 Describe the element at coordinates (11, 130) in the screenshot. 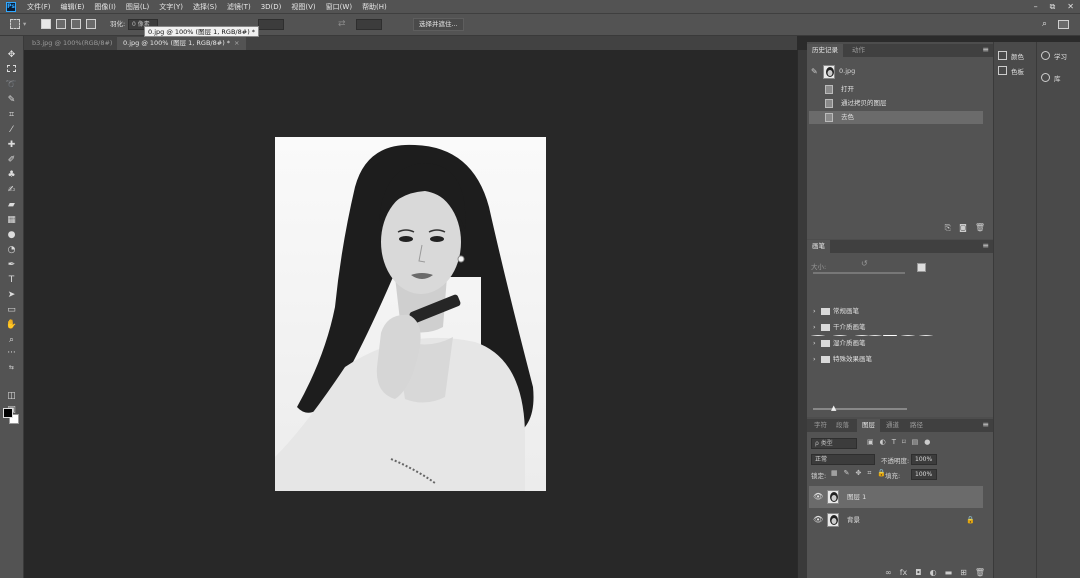

I see `eyedropper-tool-icon: ⁄` at that location.